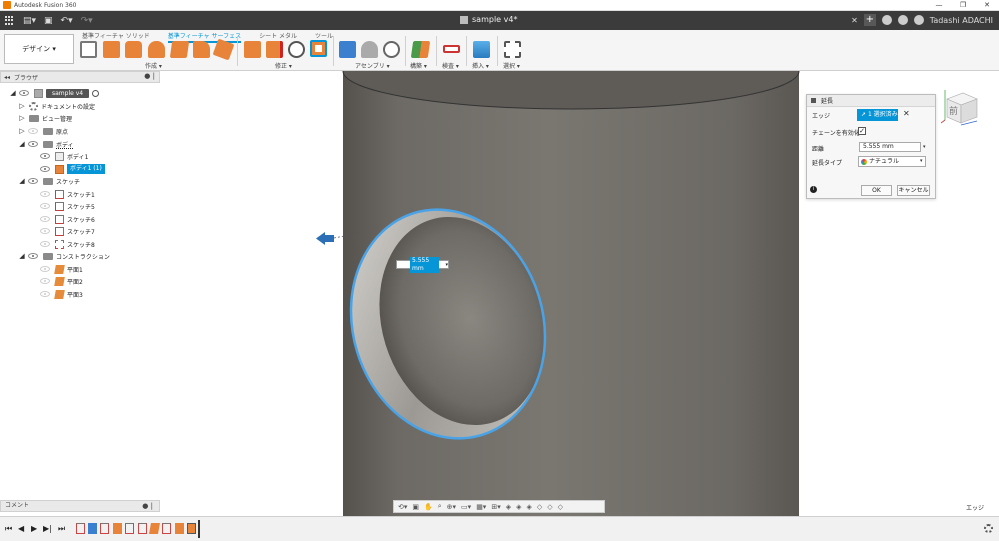  Describe the element at coordinates (8, 529) in the screenshot. I see `go-to-start-icon: ⏮` at that location.